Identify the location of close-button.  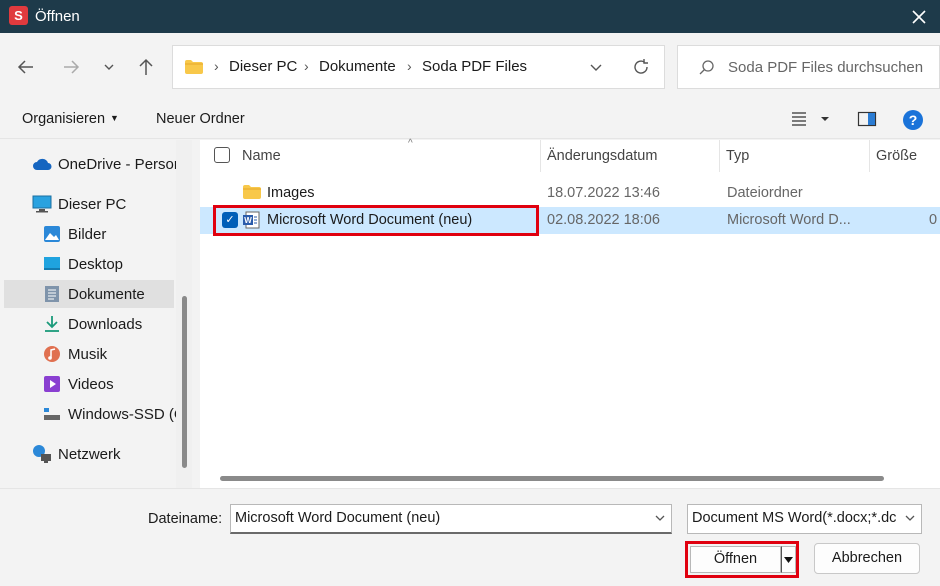
(919, 17).